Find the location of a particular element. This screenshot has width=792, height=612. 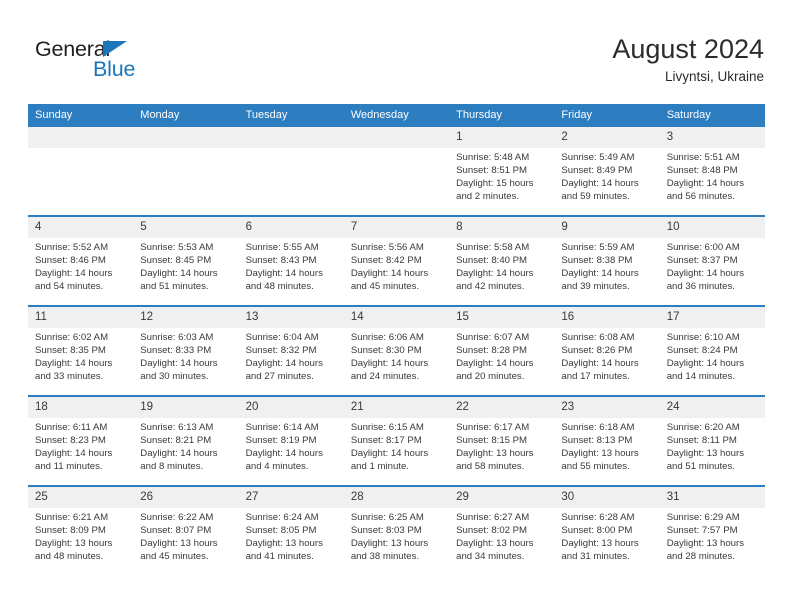

sunrise-text: Sunrise: 6:13 AM is located at coordinates (177, 427).